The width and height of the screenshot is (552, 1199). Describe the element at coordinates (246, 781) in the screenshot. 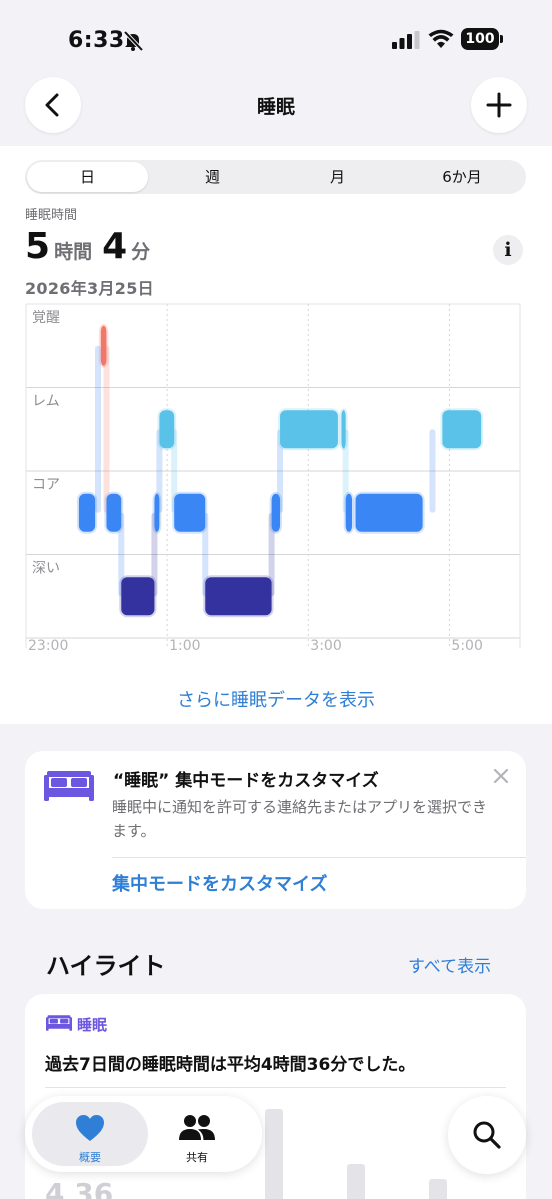

I see `focus-card-title: “睡眠” 集中モードをカスタマイズ` at that location.